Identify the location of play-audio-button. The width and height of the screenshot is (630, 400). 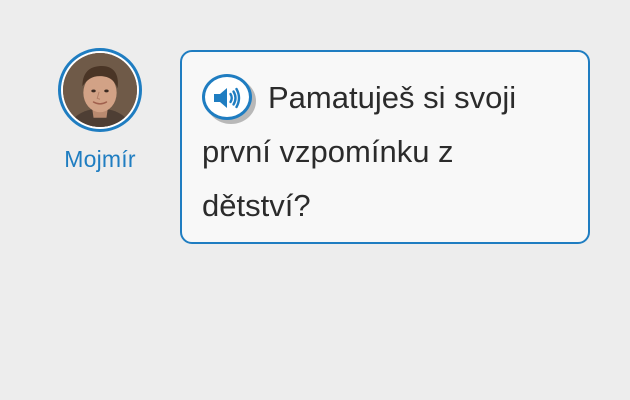
(227, 96).